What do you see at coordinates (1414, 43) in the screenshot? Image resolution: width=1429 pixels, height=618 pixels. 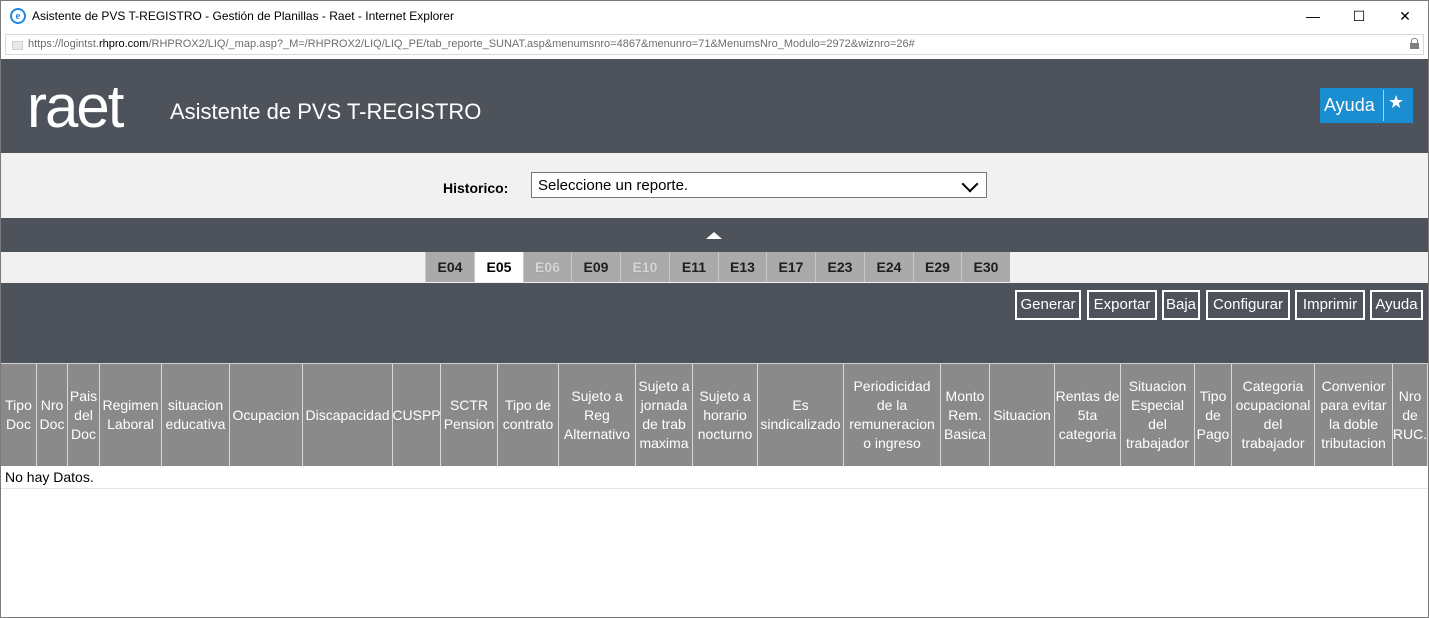 I see `lock-icon` at bounding box center [1414, 43].